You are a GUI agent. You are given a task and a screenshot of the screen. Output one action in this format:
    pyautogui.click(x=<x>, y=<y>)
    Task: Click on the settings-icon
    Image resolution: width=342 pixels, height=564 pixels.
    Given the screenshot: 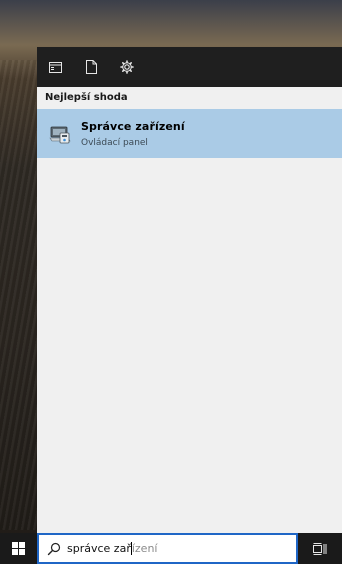 What is the action you would take?
    pyautogui.click(x=127, y=67)
    